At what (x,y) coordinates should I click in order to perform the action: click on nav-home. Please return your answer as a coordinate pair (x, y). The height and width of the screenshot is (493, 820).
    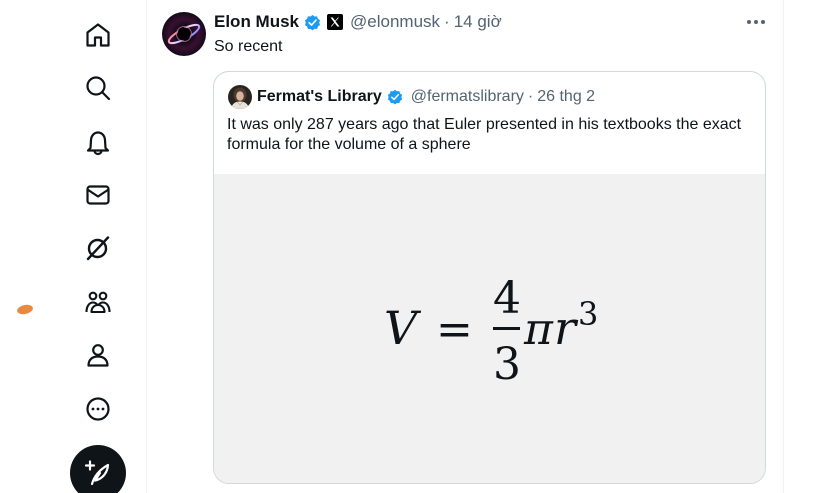
    Looking at the image, I should click on (98, 35).